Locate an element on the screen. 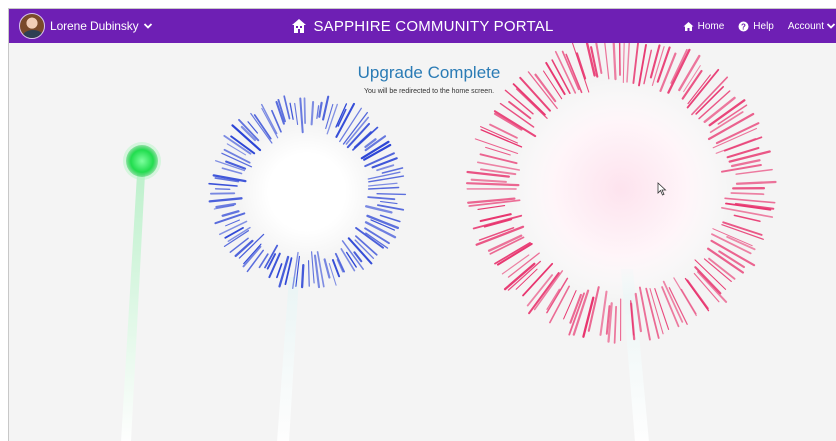 The width and height of the screenshot is (836, 441). nav-home-link: Home is located at coordinates (704, 26).